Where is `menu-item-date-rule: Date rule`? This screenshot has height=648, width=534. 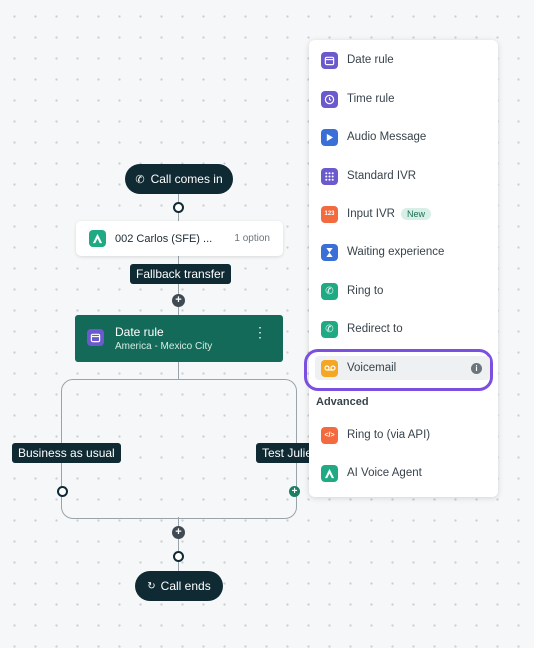 menu-item-date-rule: Date rule is located at coordinates (357, 60).